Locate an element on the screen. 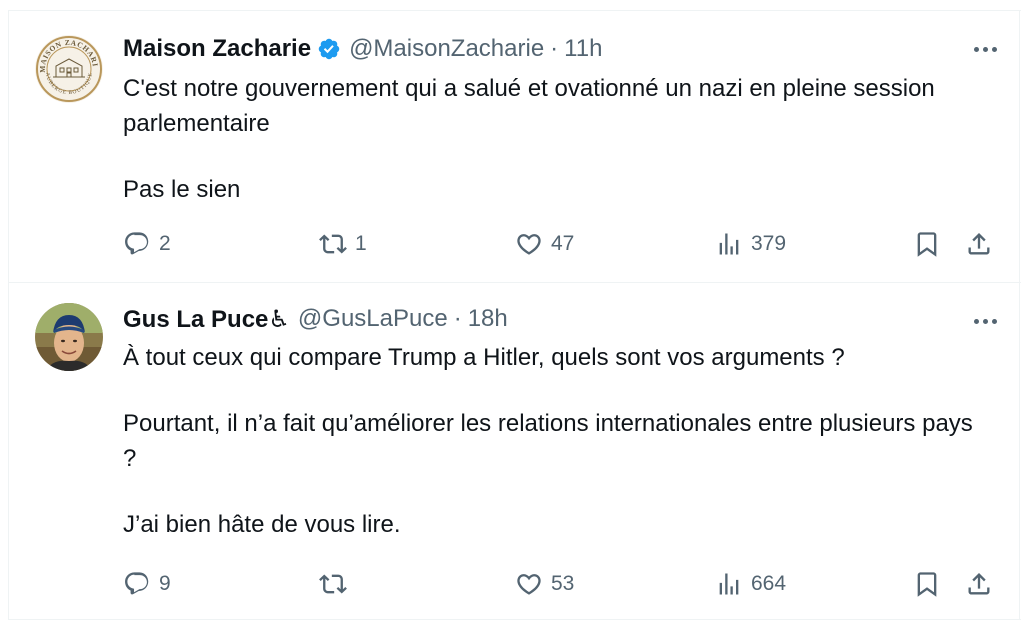 The image size is (1028, 626). timestamp: 11h is located at coordinates (583, 49).